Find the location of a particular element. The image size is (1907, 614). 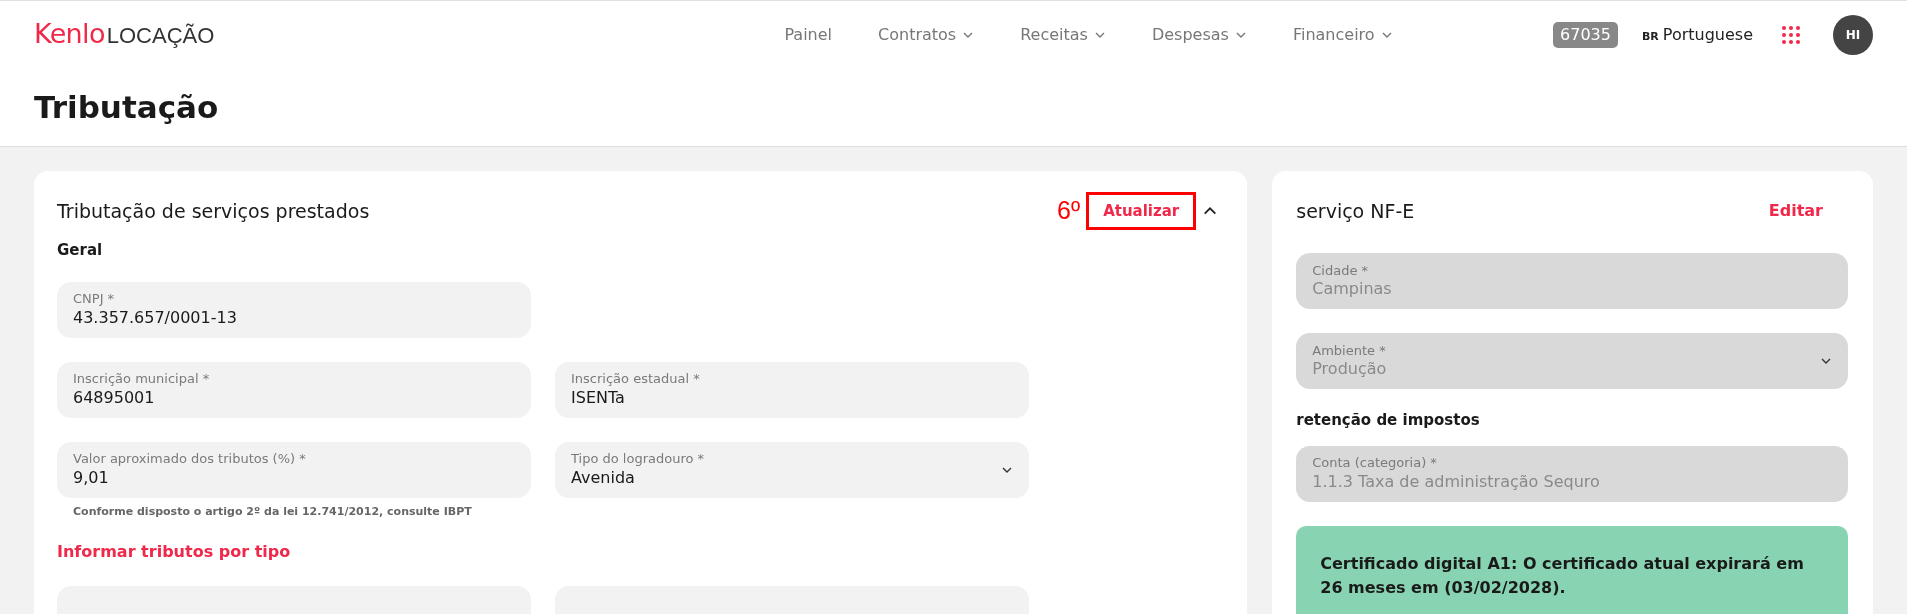

section-heading: retenção de impostos is located at coordinates (1388, 420).